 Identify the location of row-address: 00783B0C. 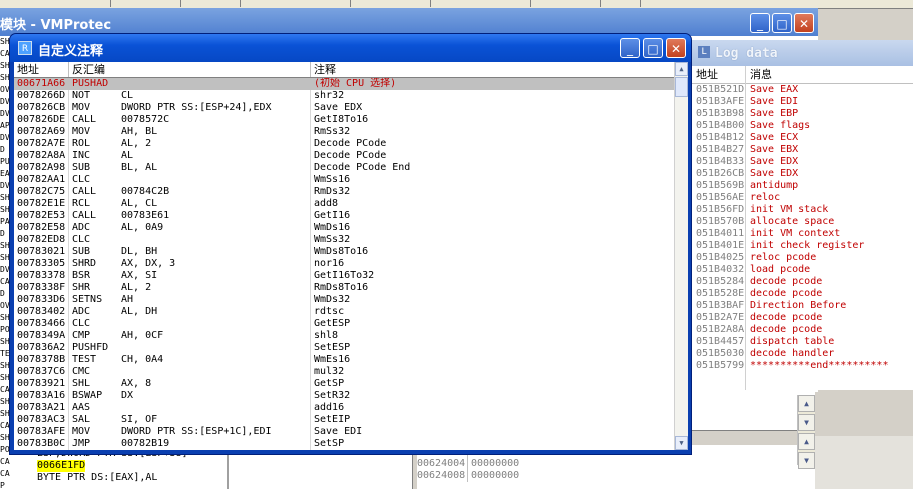
(41, 443).